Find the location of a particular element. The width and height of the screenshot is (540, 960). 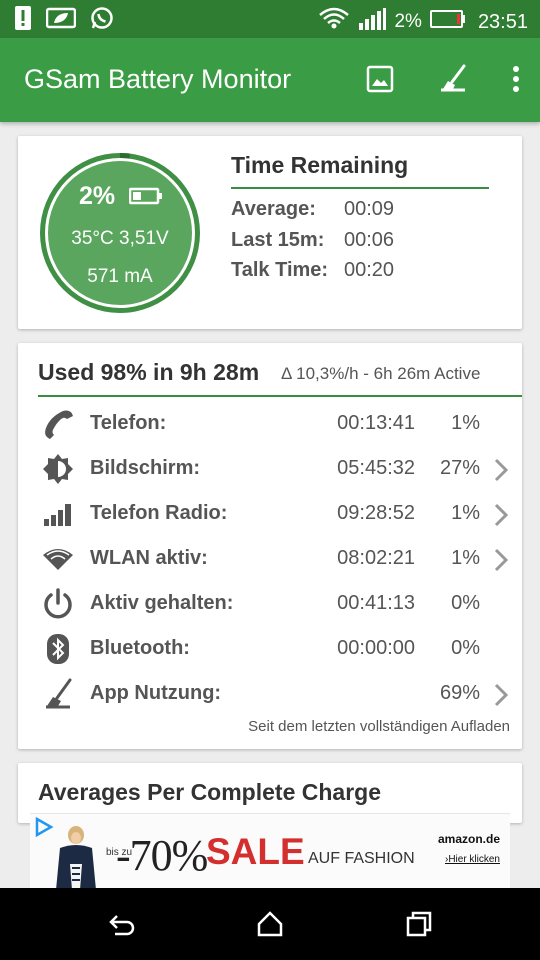

row-value: 00:20 is located at coordinates (369, 270).